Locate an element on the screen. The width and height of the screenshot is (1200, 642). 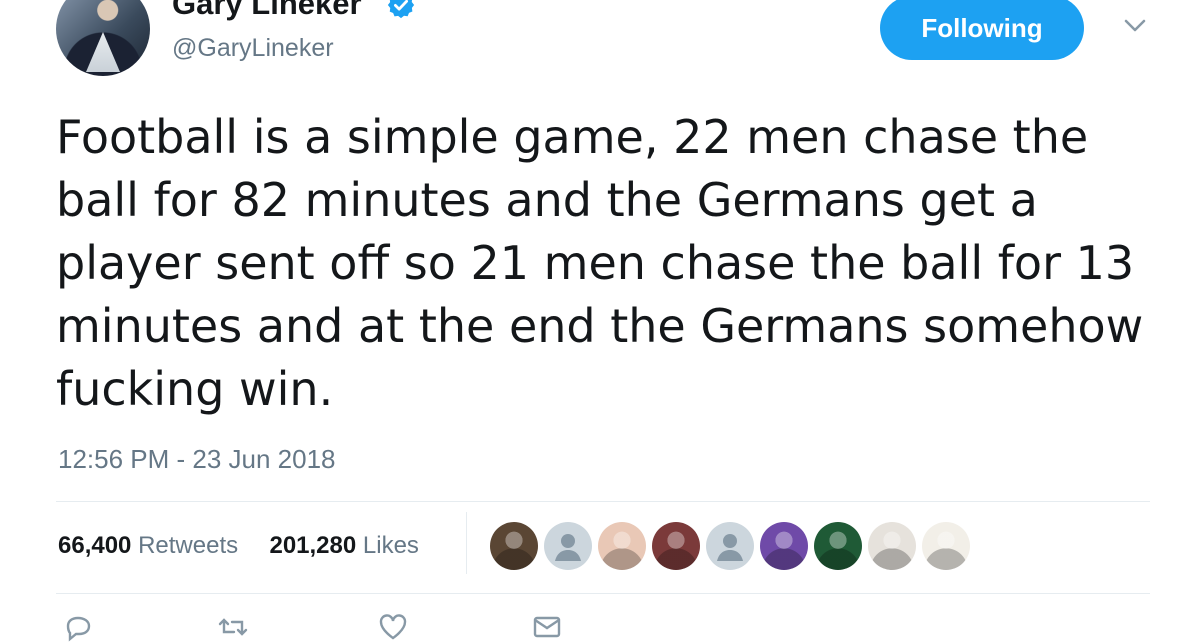
stats-divider-bottom is located at coordinates (603, 593).